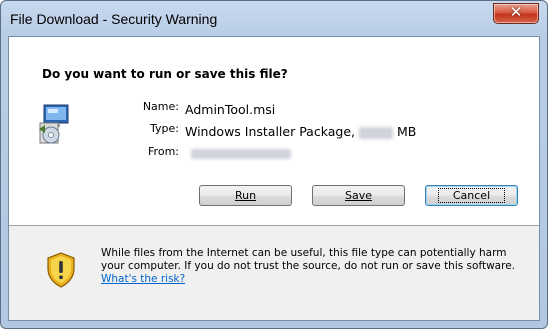 The width and height of the screenshot is (548, 329). I want to click on from-label: From:, so click(163, 151).